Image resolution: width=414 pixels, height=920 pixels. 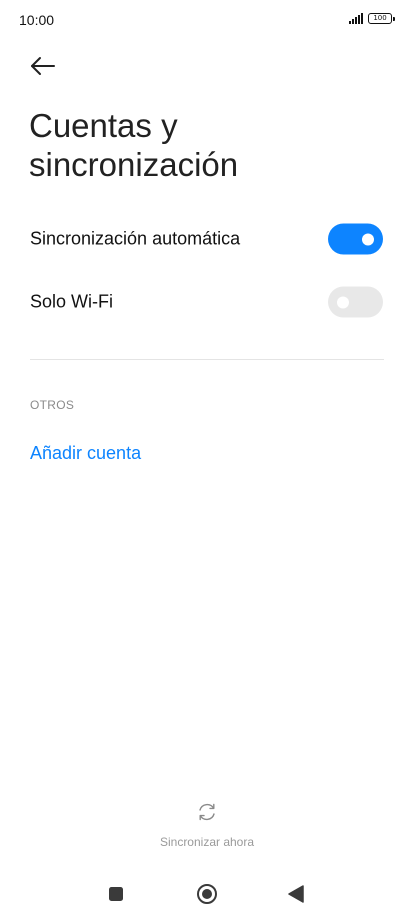 I want to click on back-nav-button, so click(x=296, y=894).